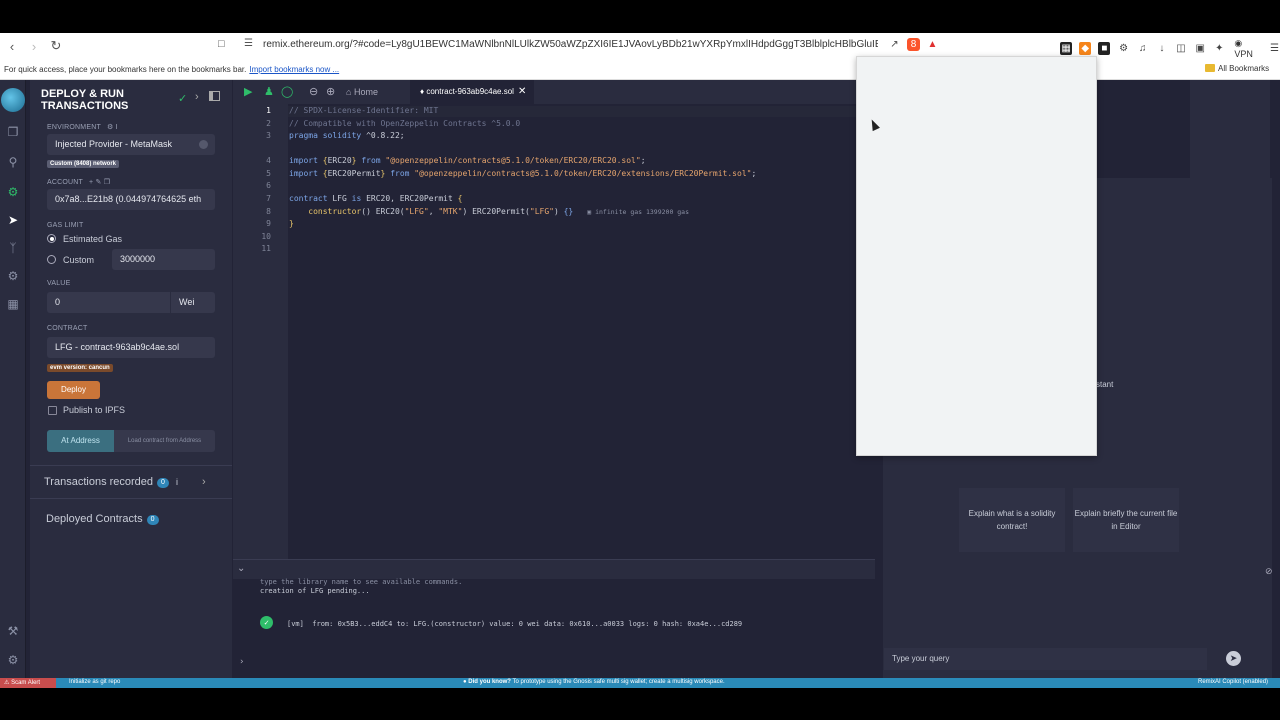 This screenshot has width=1280, height=720. What do you see at coordinates (13, 220) in the screenshot?
I see `deploy-run-icon: ➤` at bounding box center [13, 220].